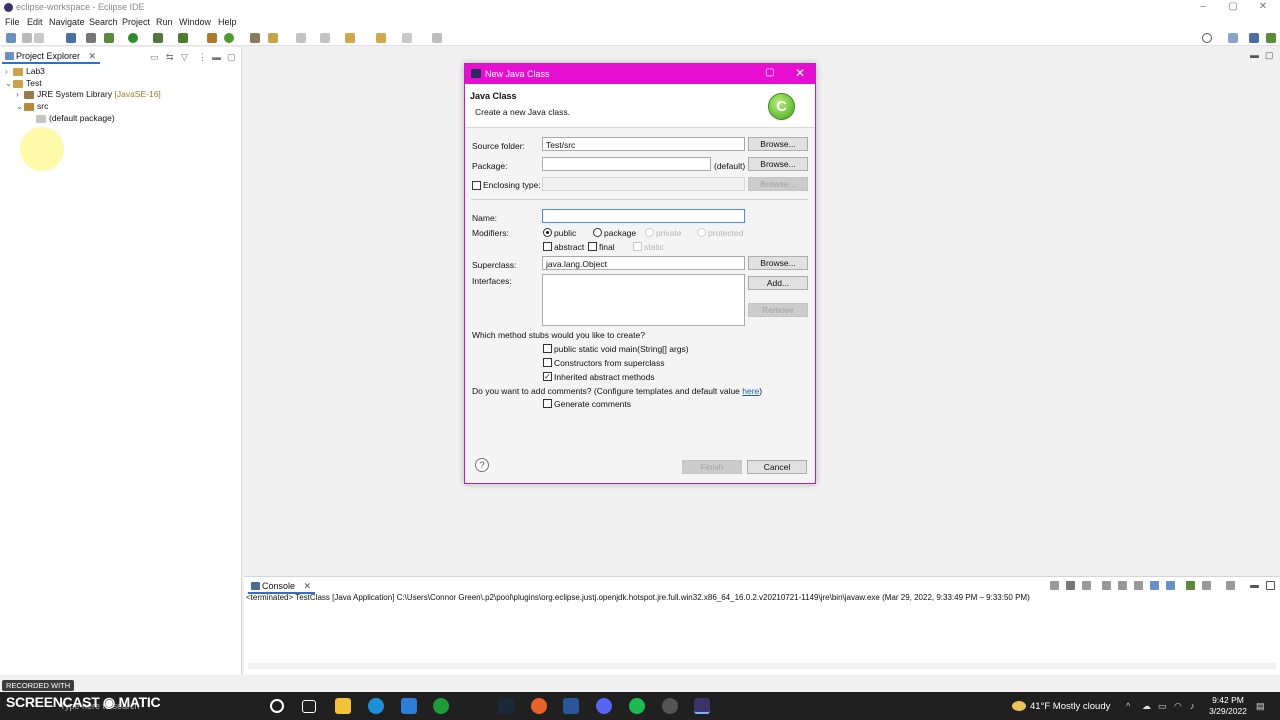  Describe the element at coordinates (88, 94) in the screenshot. I see `tree-item-jre-library: › JRE System Library [JavaSE-16]` at that location.